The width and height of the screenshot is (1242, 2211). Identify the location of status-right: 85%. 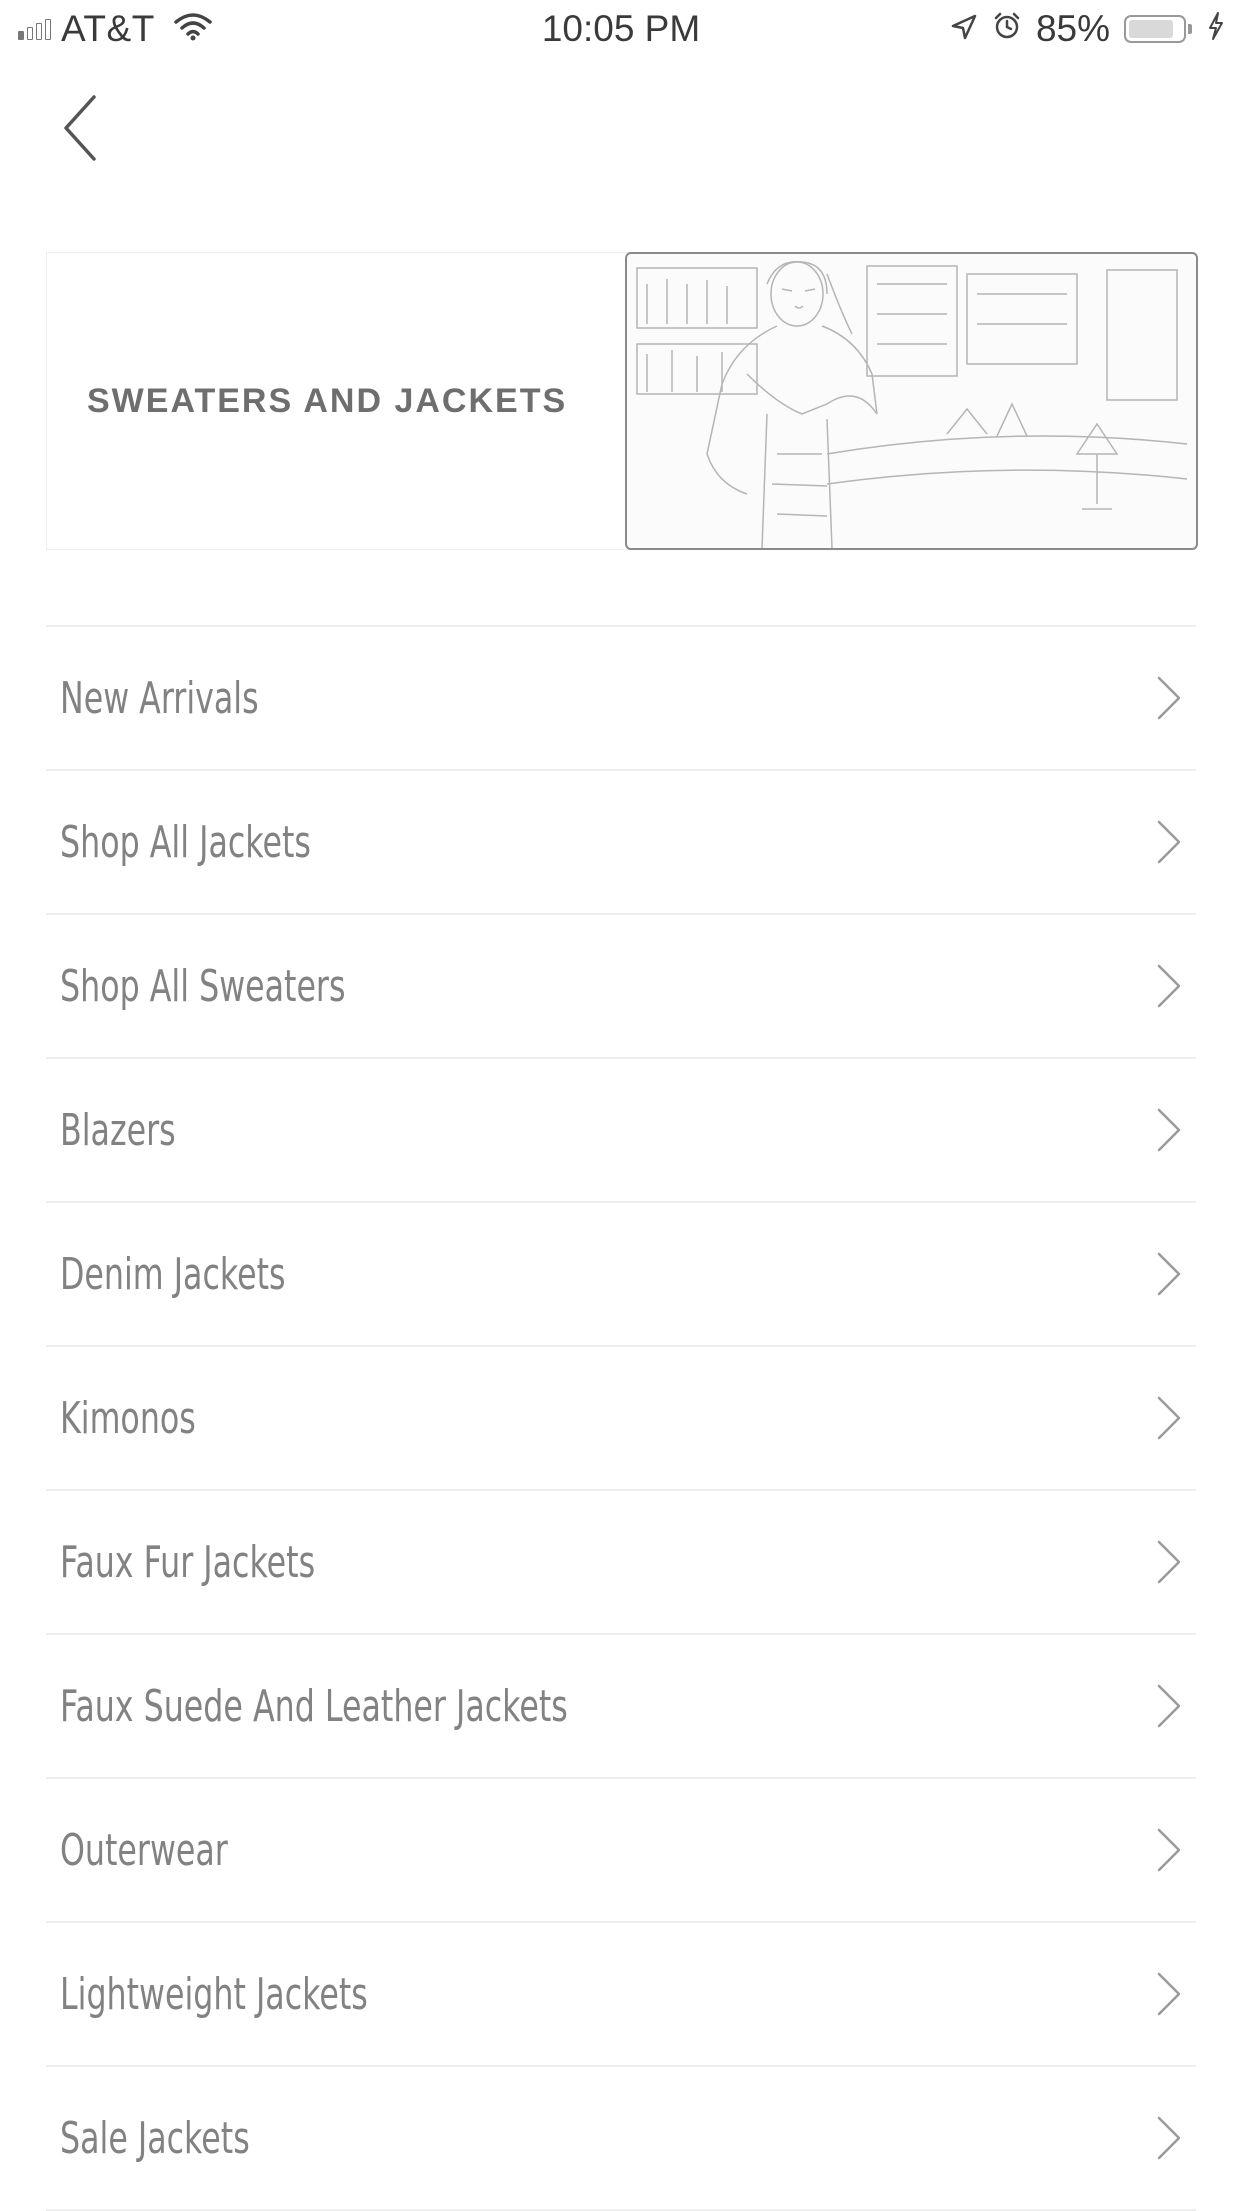
(1088, 29).